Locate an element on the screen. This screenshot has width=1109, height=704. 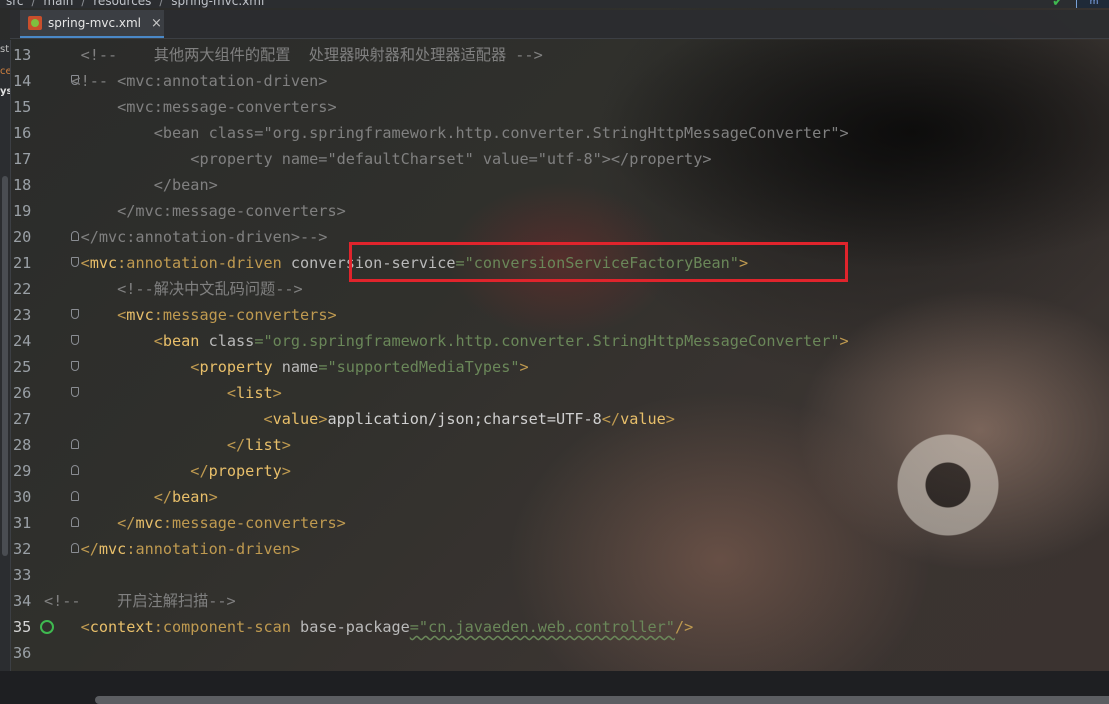
code-text: <mvc:message-converters> is located at coordinates (190, 315).